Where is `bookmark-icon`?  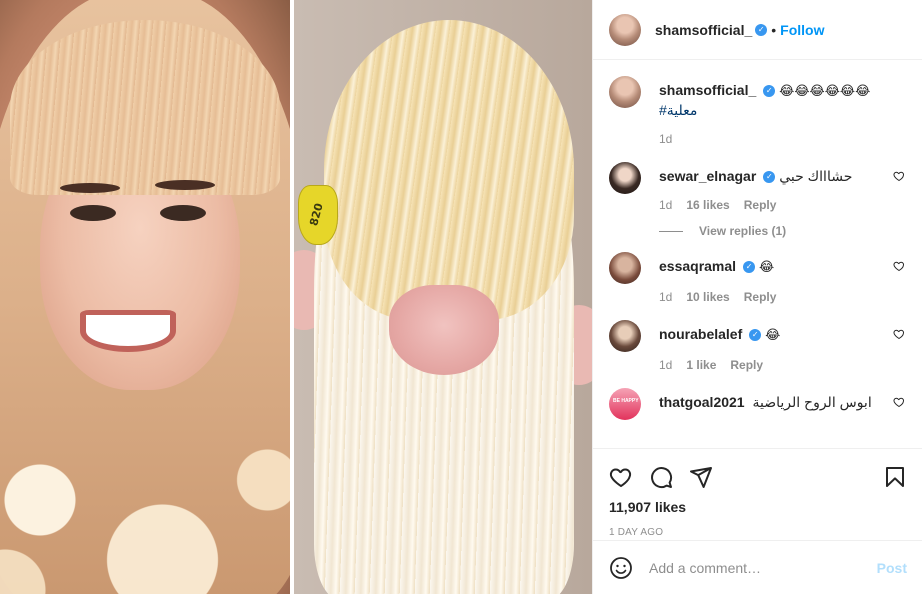 bookmark-icon is located at coordinates (895, 477).